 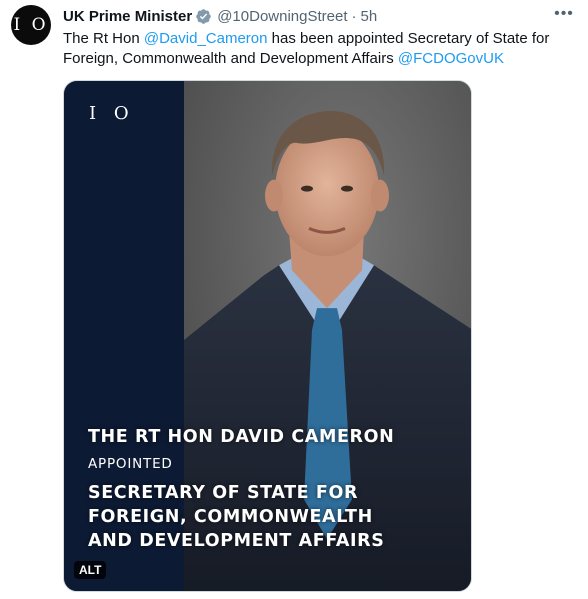 I want to click on caption-role-line: AND DEVELOPMENT AFFAIRS, so click(x=236, y=541).